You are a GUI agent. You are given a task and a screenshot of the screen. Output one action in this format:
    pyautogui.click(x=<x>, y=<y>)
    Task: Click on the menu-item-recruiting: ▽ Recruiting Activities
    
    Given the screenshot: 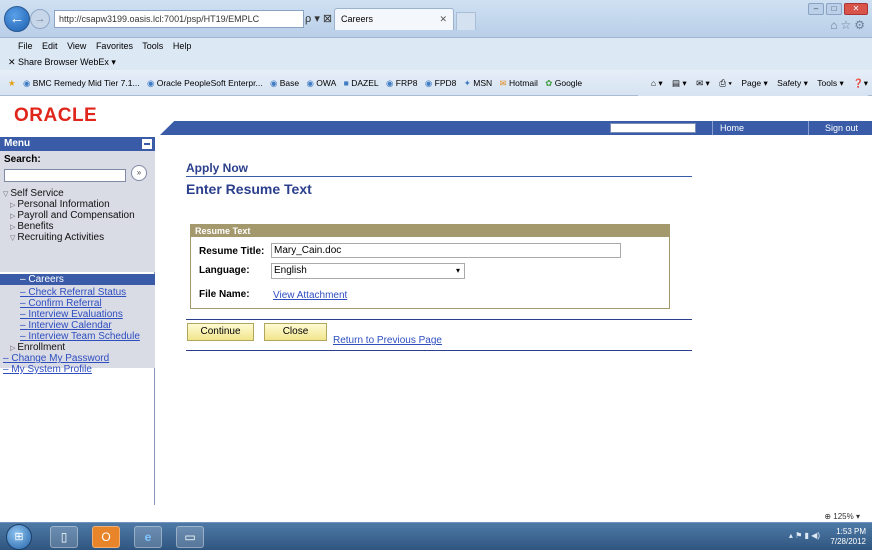 What is the action you would take?
    pyautogui.click(x=57, y=238)
    